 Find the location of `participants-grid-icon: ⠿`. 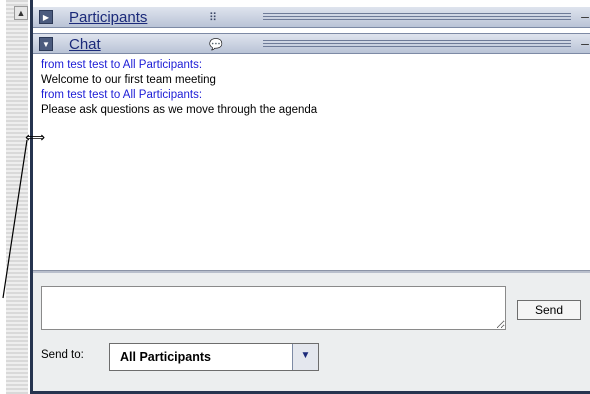

participants-grid-icon: ⠿ is located at coordinates (213, 18).